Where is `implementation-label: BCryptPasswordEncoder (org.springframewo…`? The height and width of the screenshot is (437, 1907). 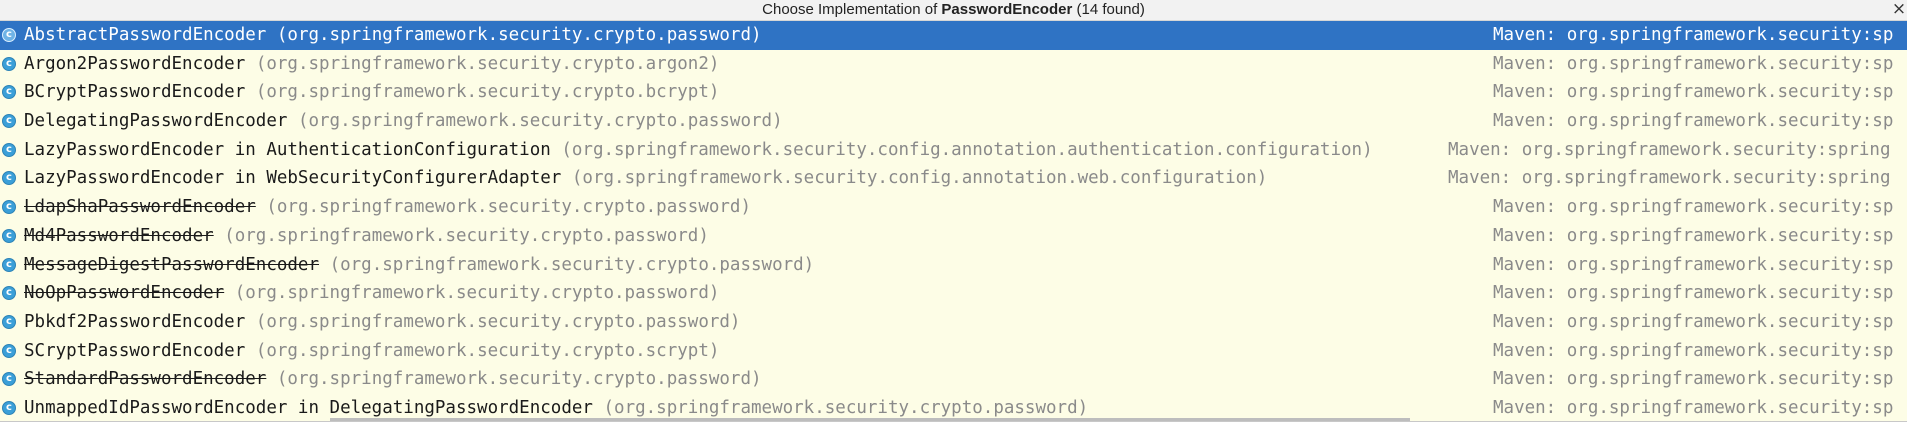 implementation-label: BCryptPasswordEncoder (org.springframewo… is located at coordinates (371, 92).